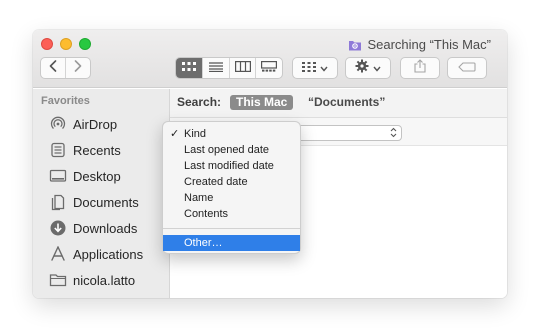 This screenshot has width=539, height=329. I want to click on sidebar-item-desktop: Desktop, so click(85, 176).